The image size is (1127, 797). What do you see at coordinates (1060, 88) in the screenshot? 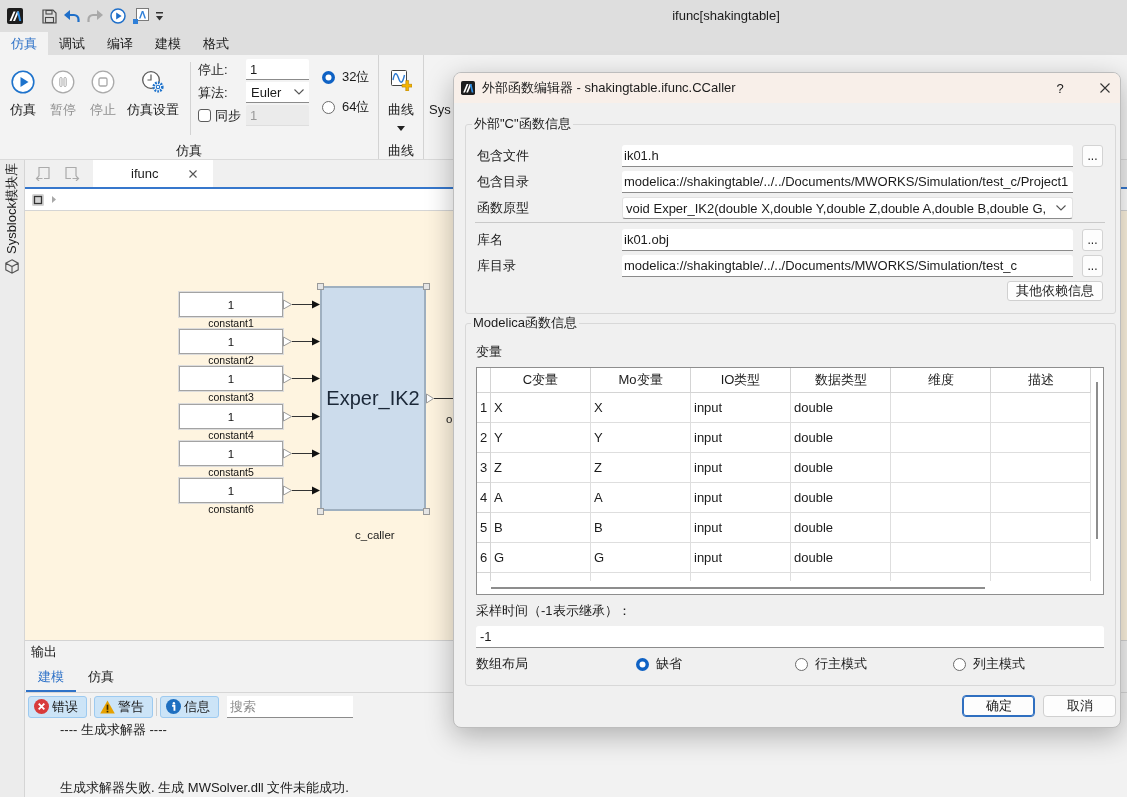
I see `help-button: ?` at bounding box center [1060, 88].